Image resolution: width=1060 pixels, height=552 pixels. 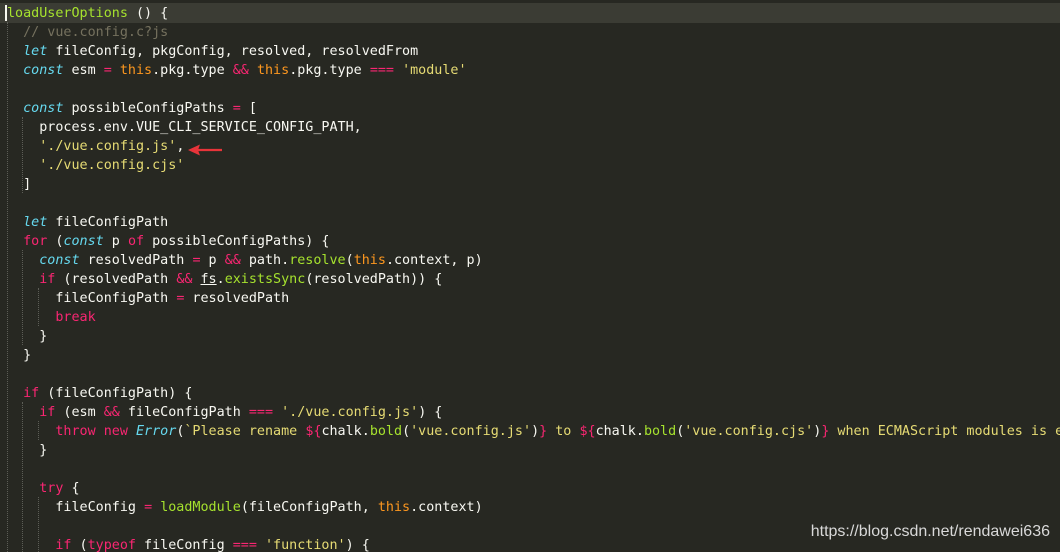 What do you see at coordinates (51, 317) in the screenshot?
I see `code-line: break` at bounding box center [51, 317].